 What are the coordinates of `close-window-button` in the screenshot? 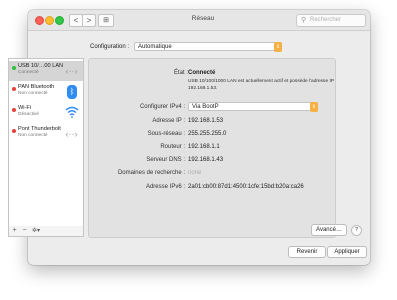 It's located at (39, 20).